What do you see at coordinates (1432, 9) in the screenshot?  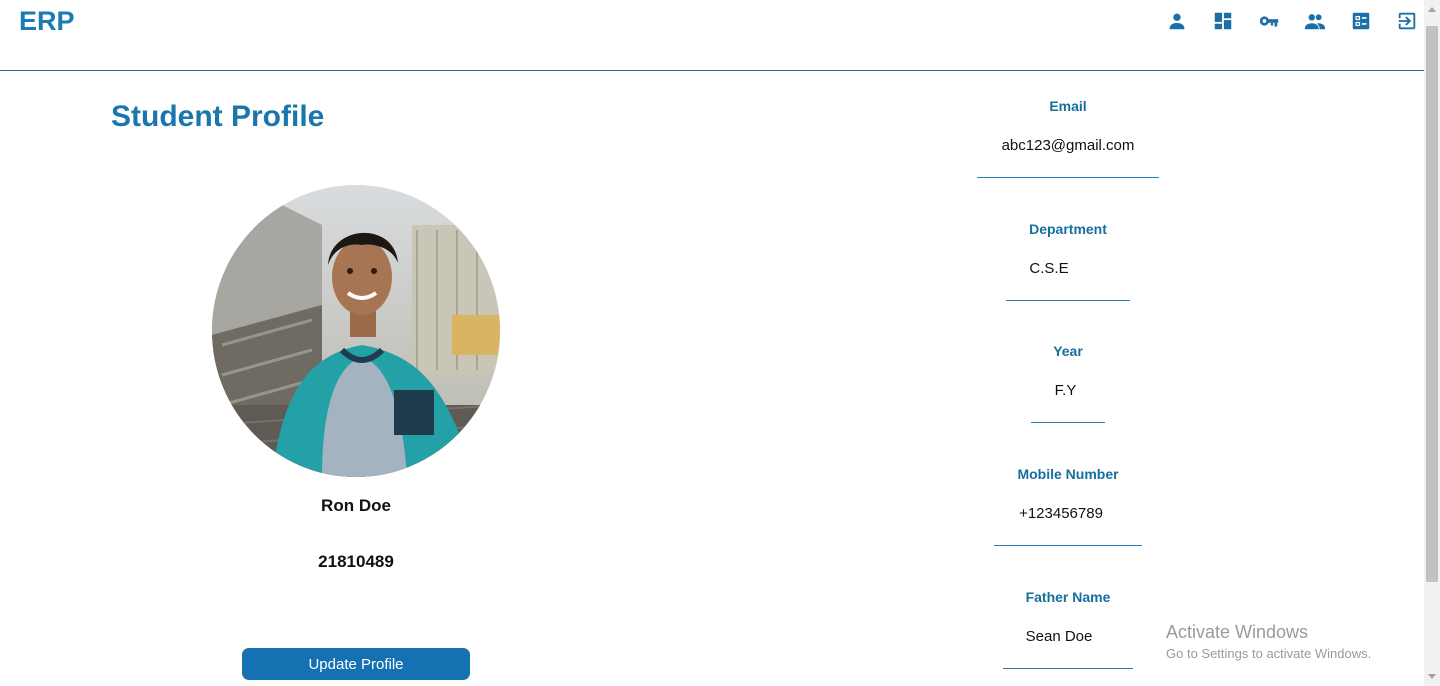 I see `scroll-up-arrow-icon` at bounding box center [1432, 9].